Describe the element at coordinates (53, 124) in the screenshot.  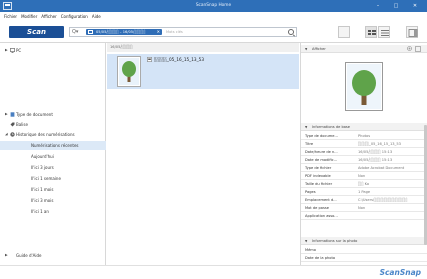
I see `sidebar-item-tag: Balise` at that location.